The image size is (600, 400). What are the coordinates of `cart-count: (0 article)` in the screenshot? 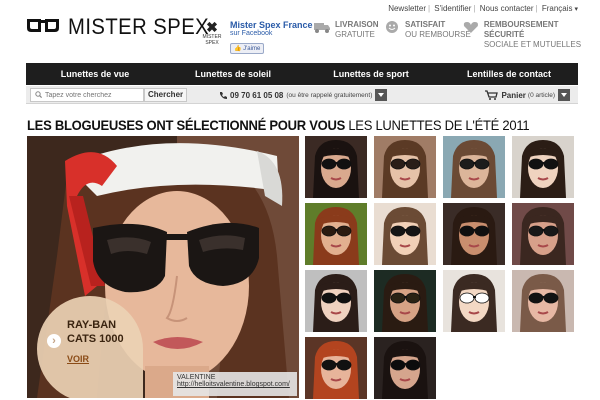 It's located at (541, 95).